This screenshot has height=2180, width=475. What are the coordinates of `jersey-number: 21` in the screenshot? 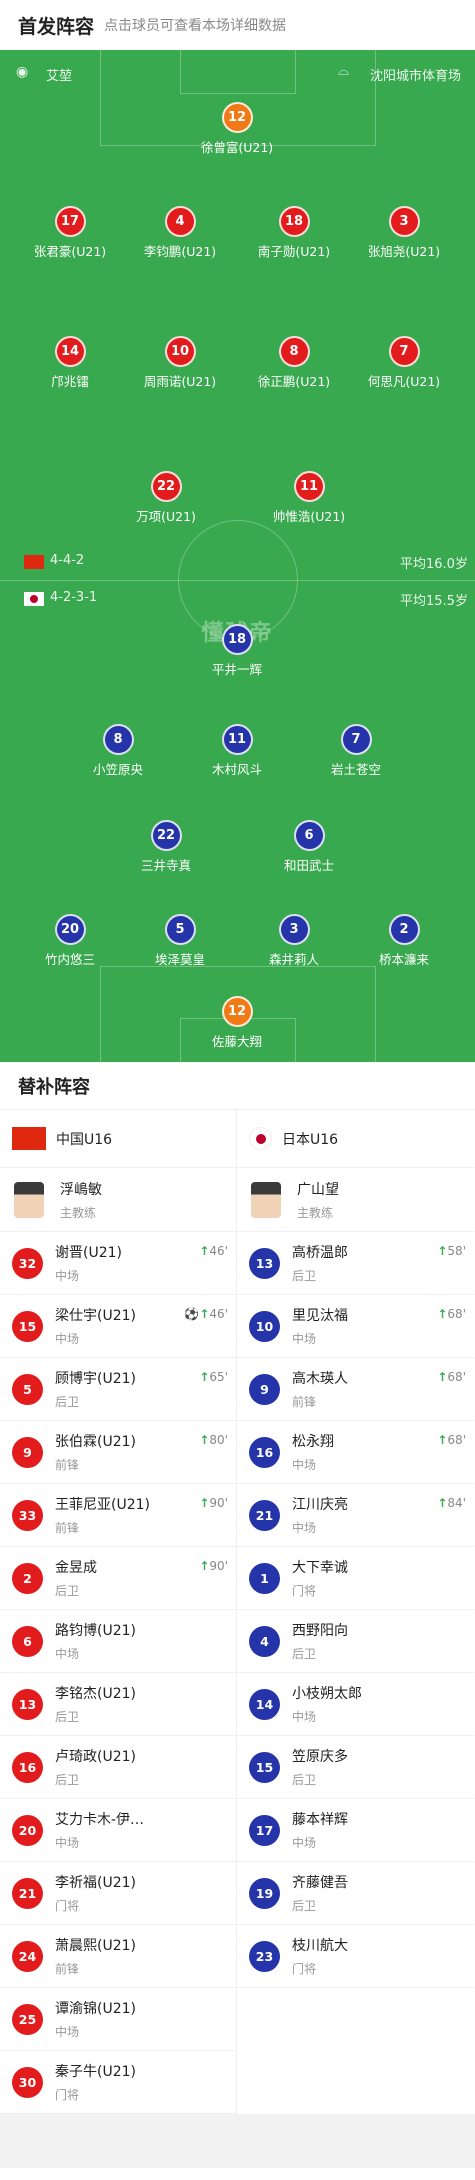 It's located at (264, 1515).